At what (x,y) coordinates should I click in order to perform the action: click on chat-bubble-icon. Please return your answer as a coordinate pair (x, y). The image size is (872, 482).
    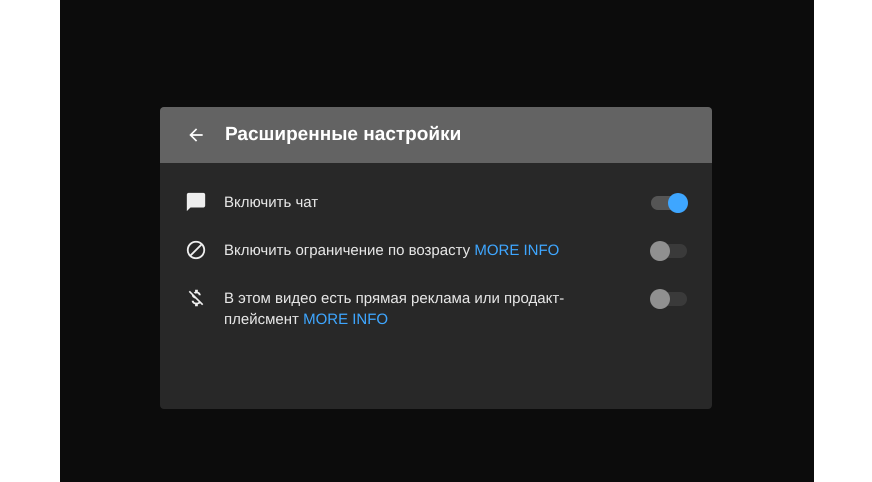
    Looking at the image, I should click on (196, 202).